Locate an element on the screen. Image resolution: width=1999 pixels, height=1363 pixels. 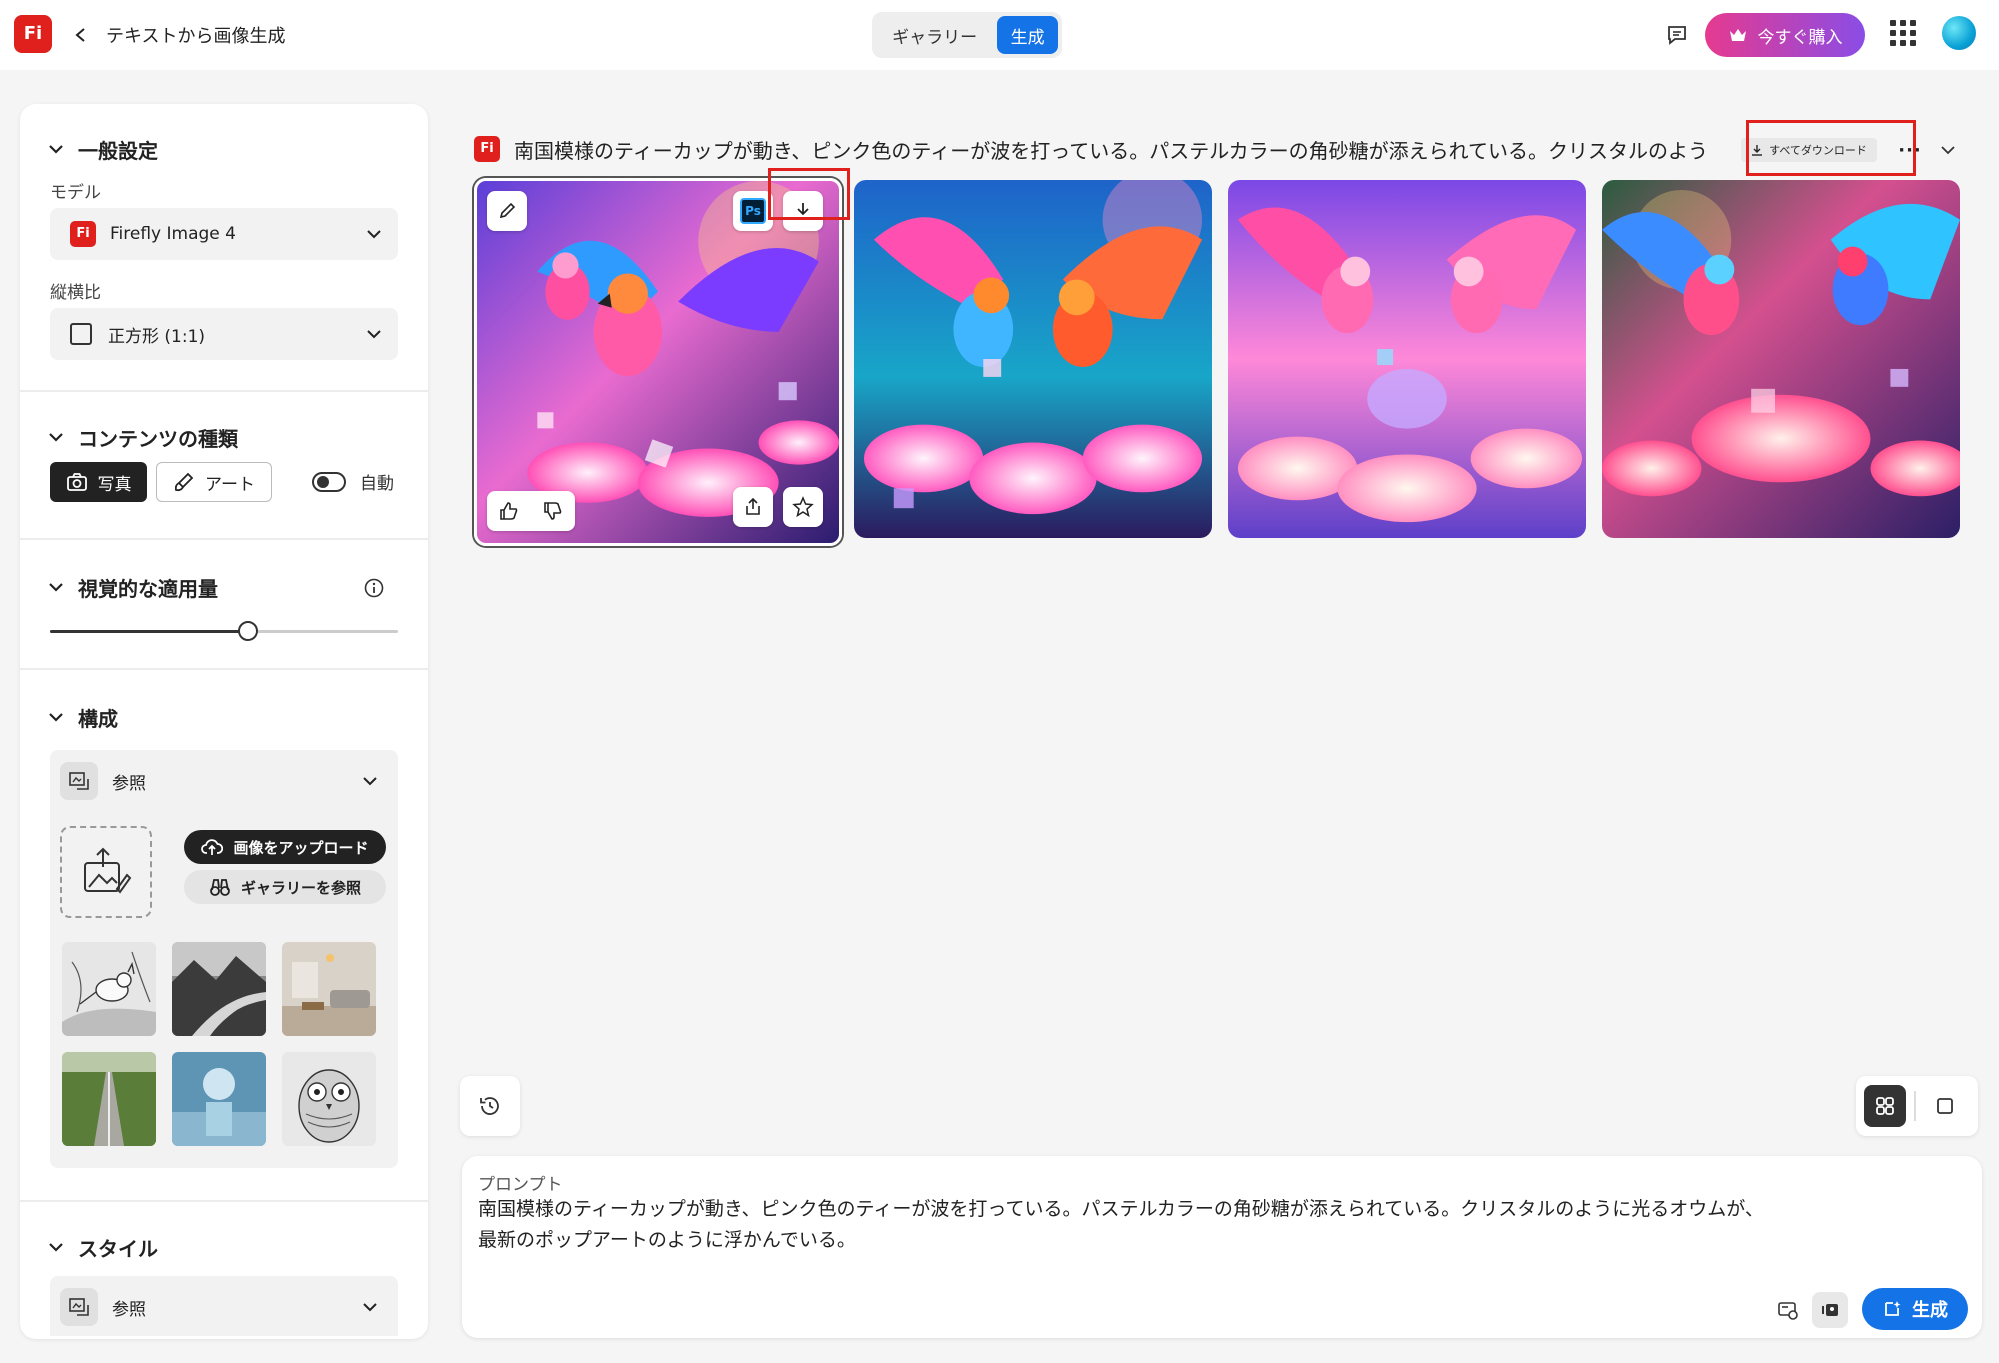
thumbs-down-button is located at coordinates (553, 511).